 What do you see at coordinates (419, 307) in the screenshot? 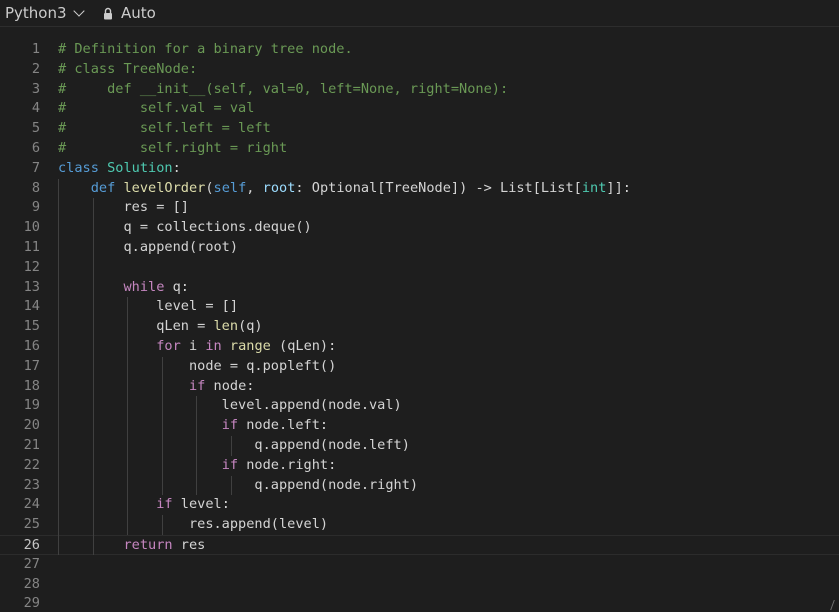
I see `code-line: 14 level = []` at bounding box center [419, 307].